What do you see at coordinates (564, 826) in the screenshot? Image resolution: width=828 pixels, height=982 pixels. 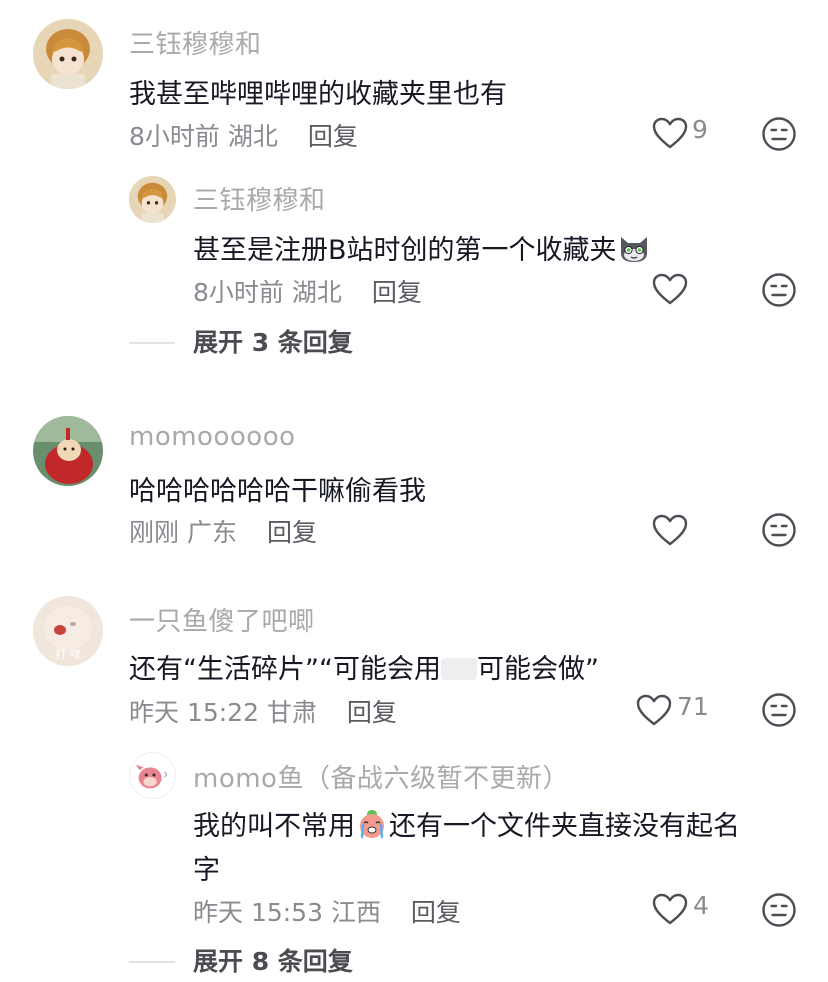 I see `reply-text-part2: 还有一个文件夹直接没有起名` at bounding box center [564, 826].